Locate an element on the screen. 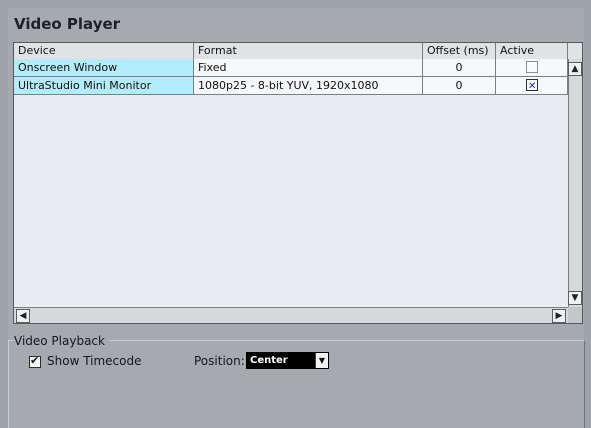 This screenshot has height=428, width=591. position-select: Center ▼ is located at coordinates (287, 360).